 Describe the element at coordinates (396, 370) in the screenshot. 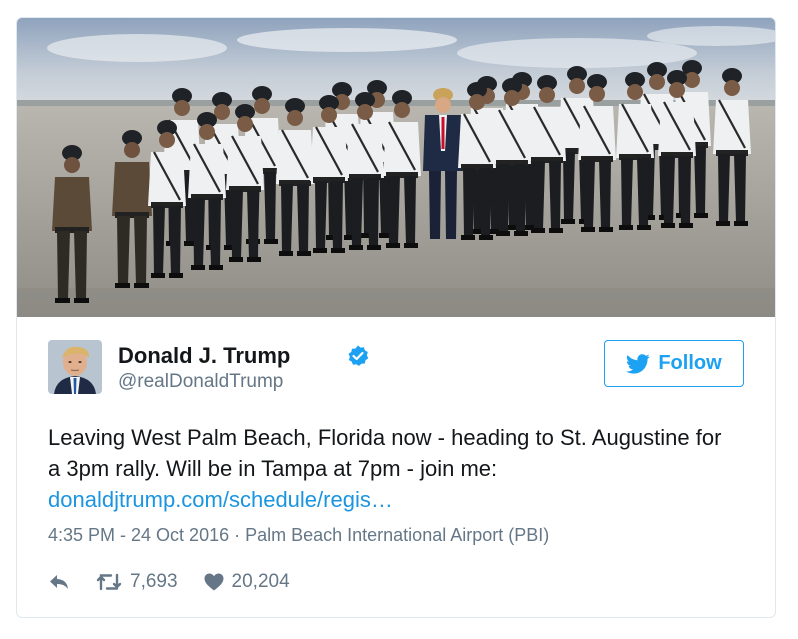

I see `tweet-header: Donald J. Trump @realDonaldTrump Follow` at that location.